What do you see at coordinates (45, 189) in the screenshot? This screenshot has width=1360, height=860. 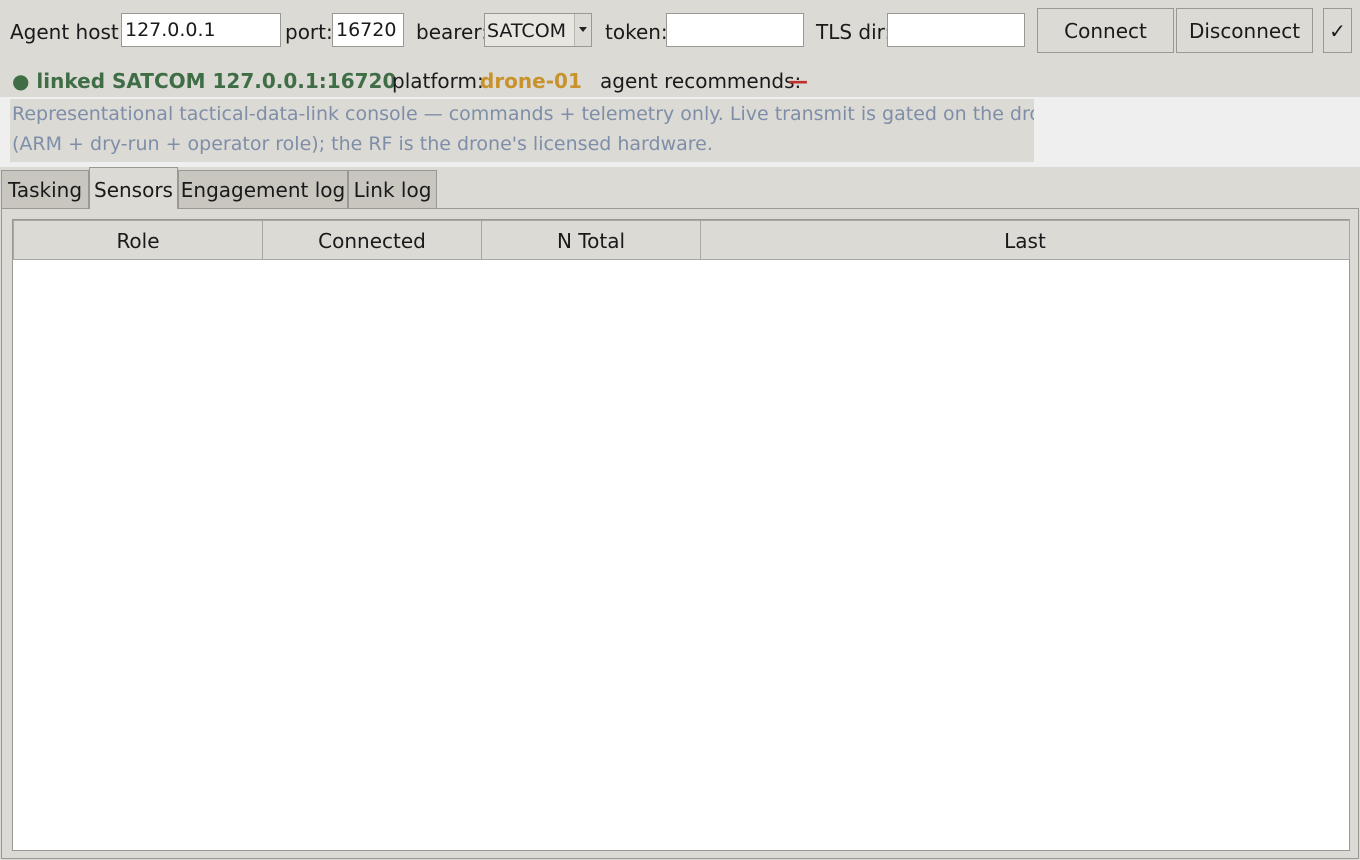 I see `tab-tasking: Tasking` at bounding box center [45, 189].